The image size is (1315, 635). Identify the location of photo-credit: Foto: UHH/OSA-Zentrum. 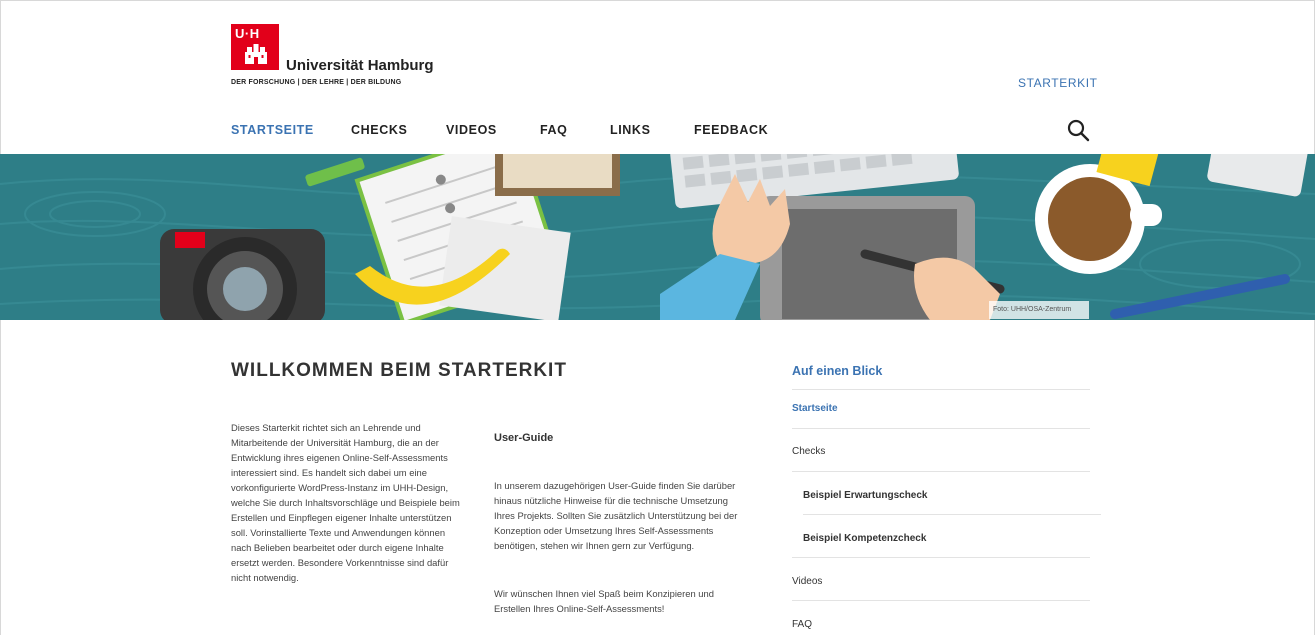
(1039, 310).